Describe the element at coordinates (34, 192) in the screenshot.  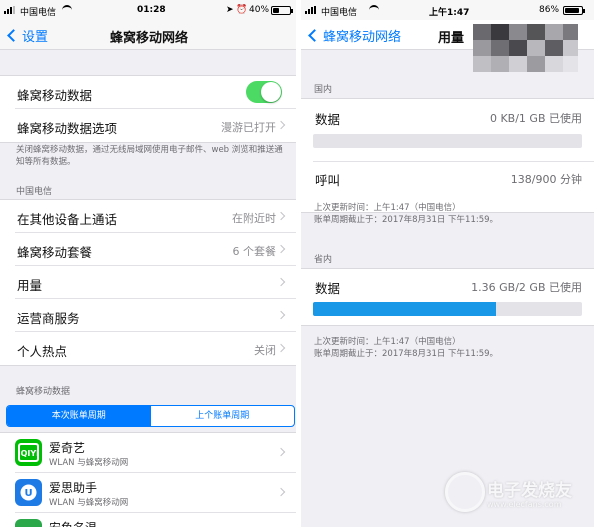
I see `carrier-section-header: 中国电信` at that location.